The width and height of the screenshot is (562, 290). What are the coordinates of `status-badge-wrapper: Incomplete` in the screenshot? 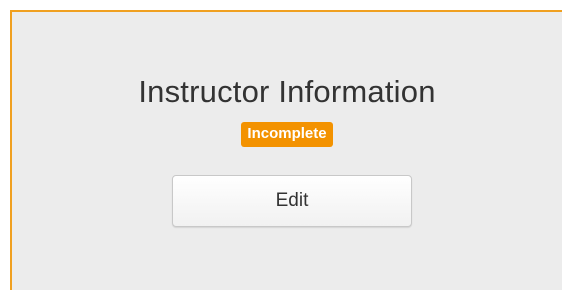 It's located at (287, 134).